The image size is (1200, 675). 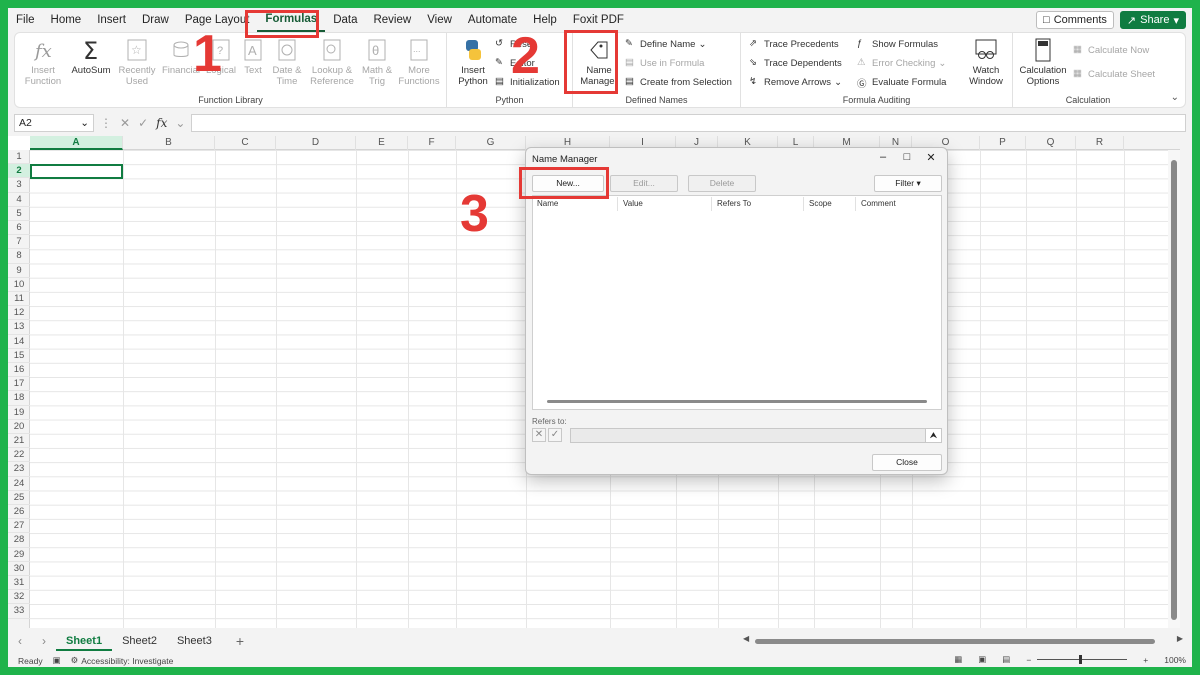 What do you see at coordinates (19, 370) in the screenshot?
I see `row-header: 16` at bounding box center [19, 370].